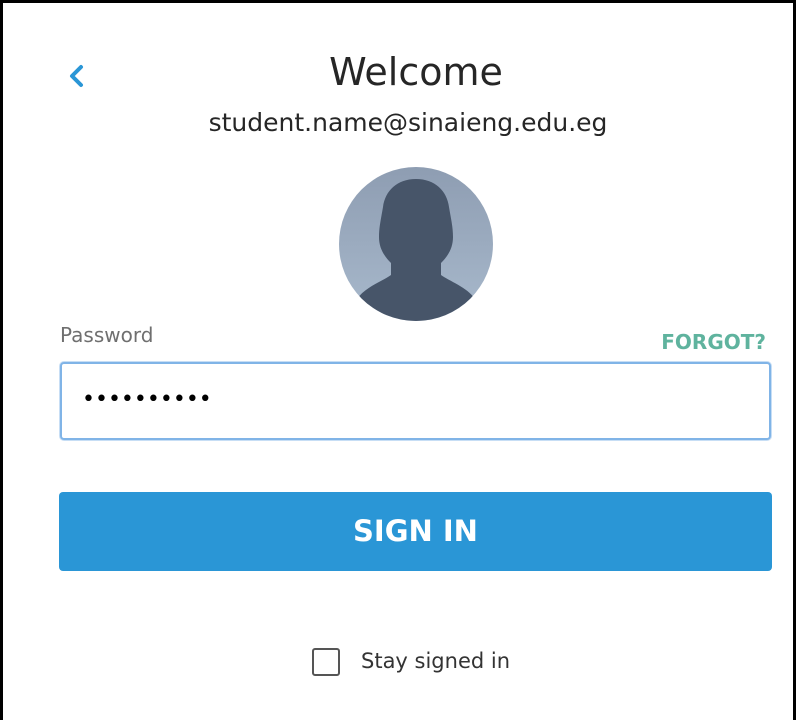 The image size is (796, 720). What do you see at coordinates (415, 531) in the screenshot?
I see `sign-in-button: SIGN IN` at bounding box center [415, 531].